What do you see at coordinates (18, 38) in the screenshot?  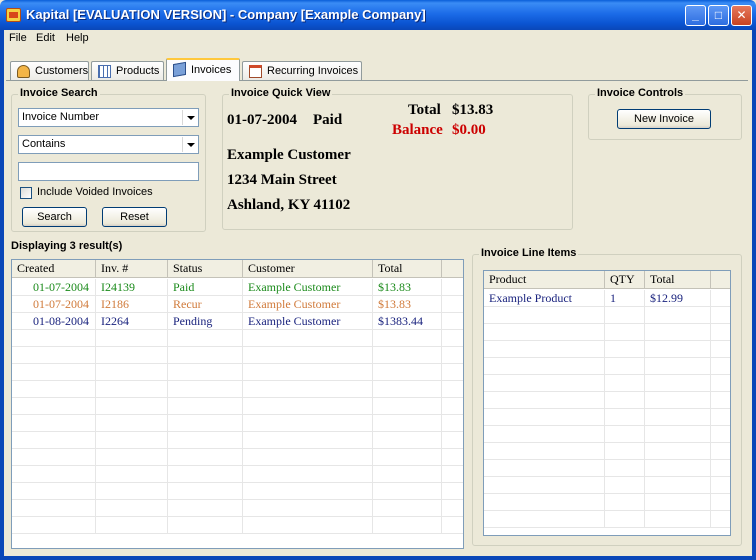 I see `menu-file: File` at bounding box center [18, 38].